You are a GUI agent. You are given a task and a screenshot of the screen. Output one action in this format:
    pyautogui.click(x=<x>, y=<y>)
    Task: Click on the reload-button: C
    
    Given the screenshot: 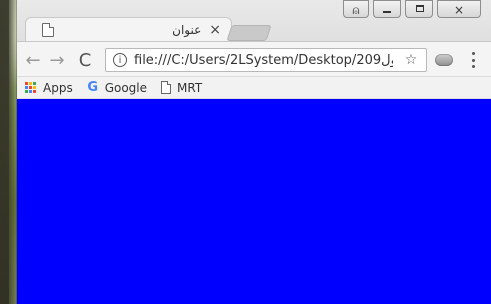 What is the action you would take?
    pyautogui.click(x=85, y=60)
    